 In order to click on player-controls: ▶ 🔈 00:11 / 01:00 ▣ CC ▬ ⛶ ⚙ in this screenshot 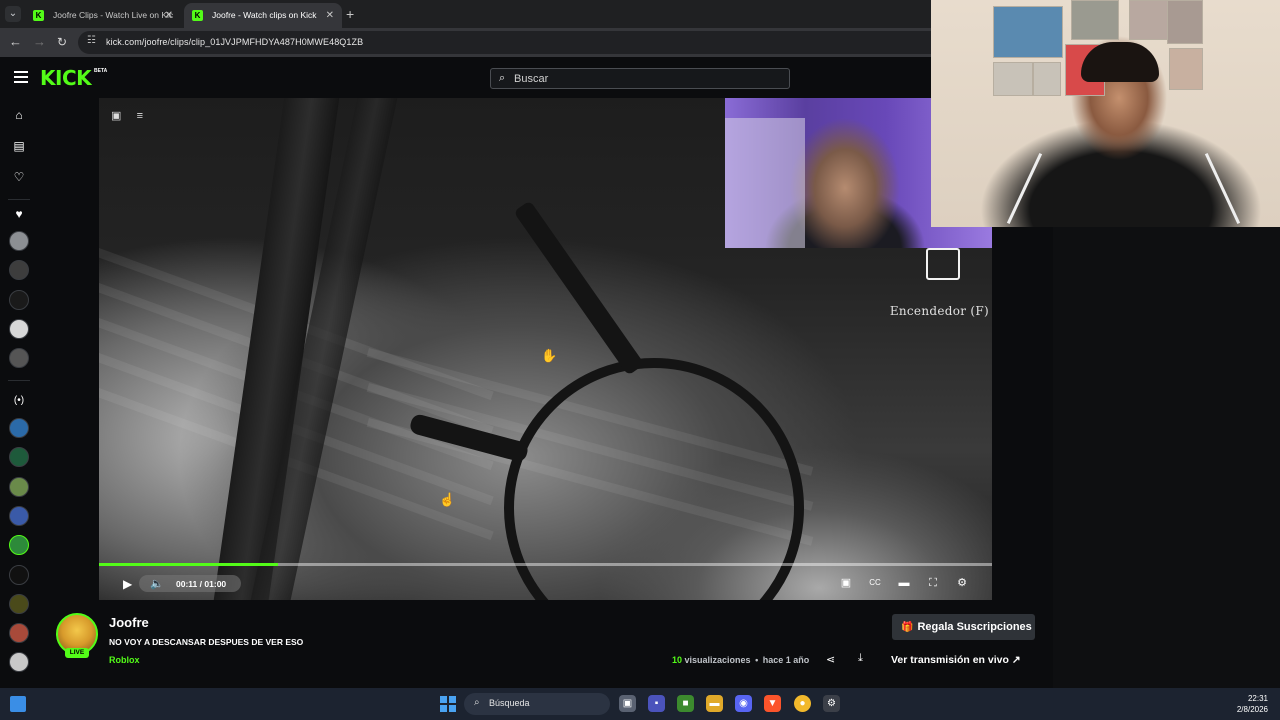, I will do `click(545, 584)`.